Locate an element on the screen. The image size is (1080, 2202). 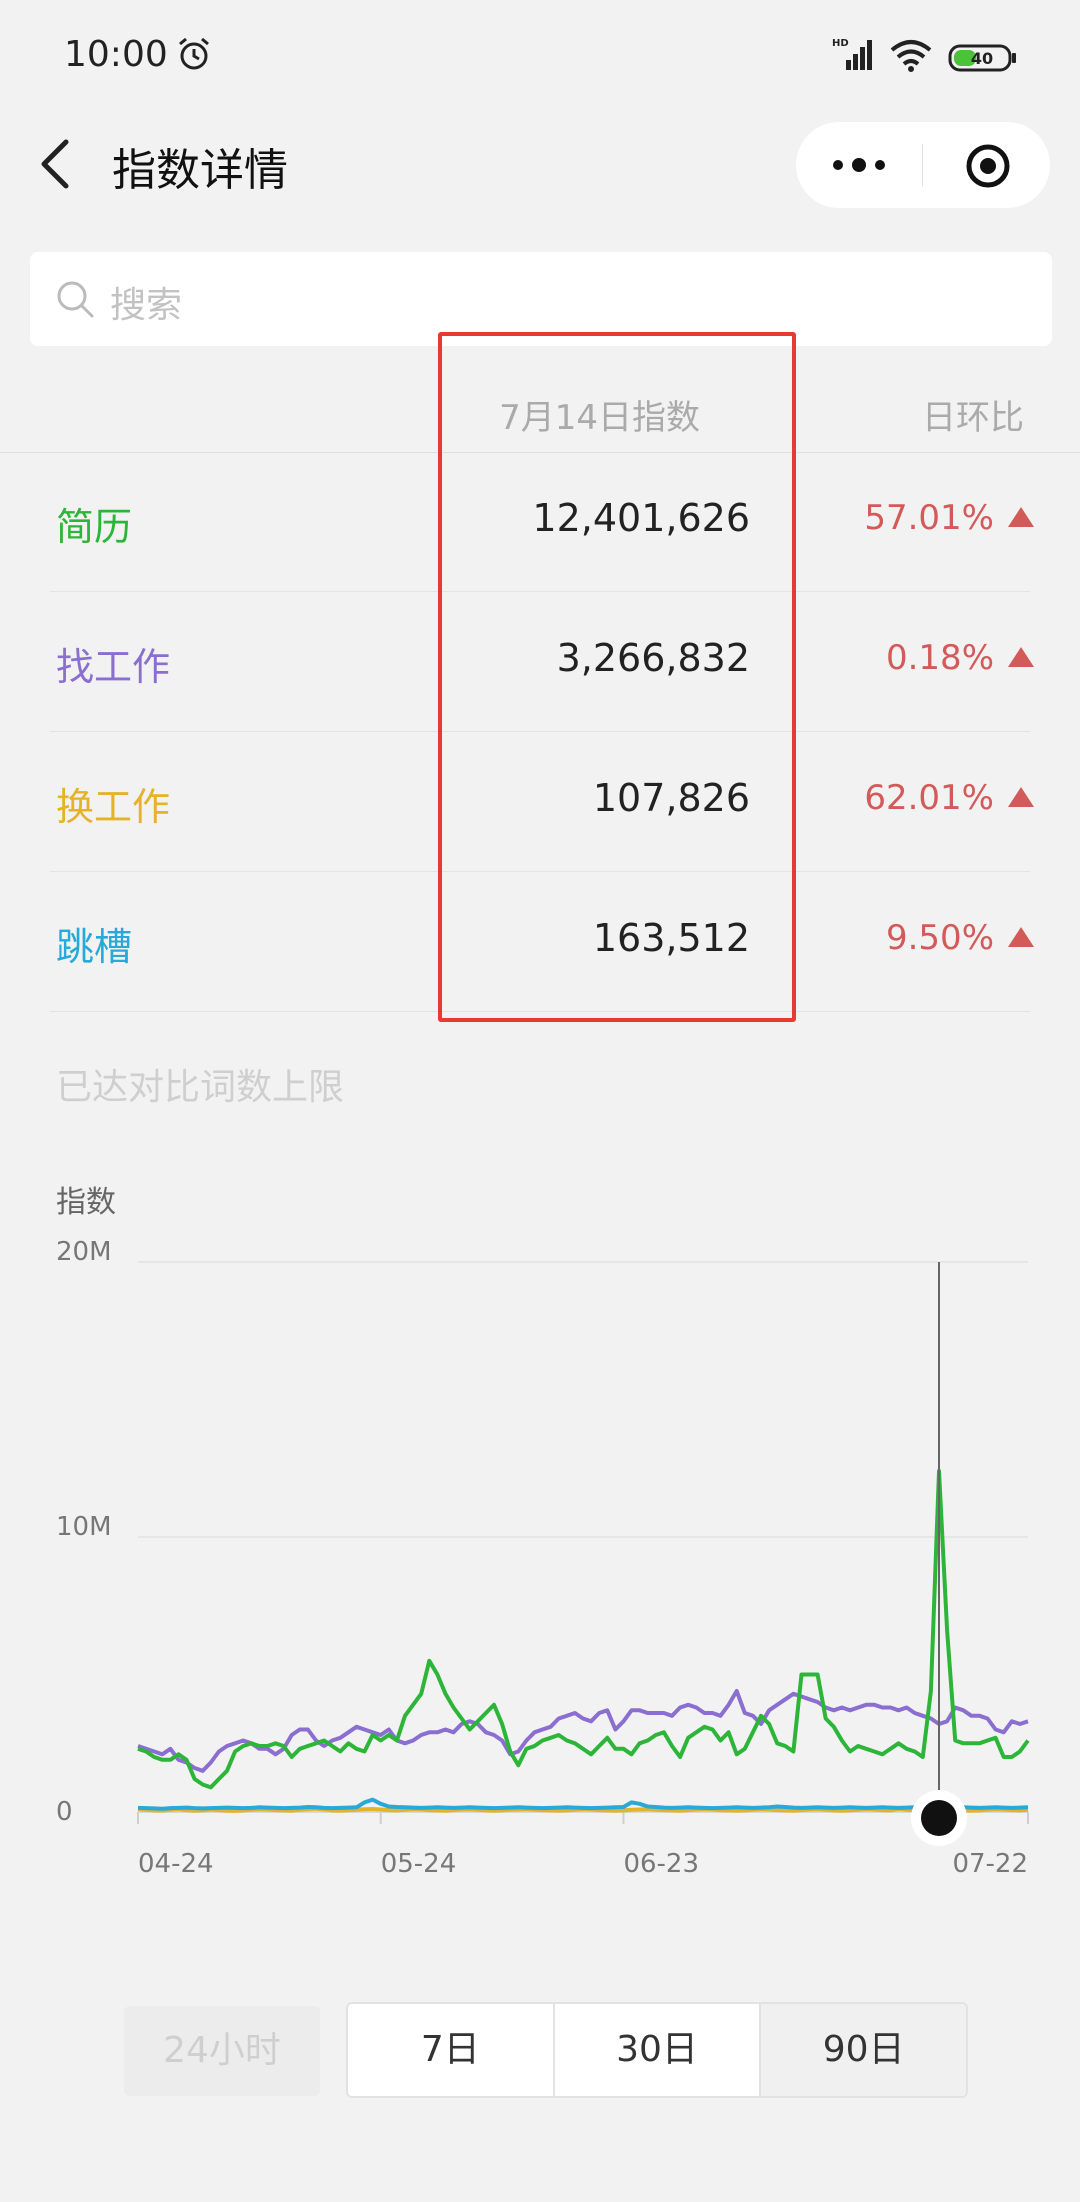
ratio-text: 9.50% is located at coordinates (939, 938).